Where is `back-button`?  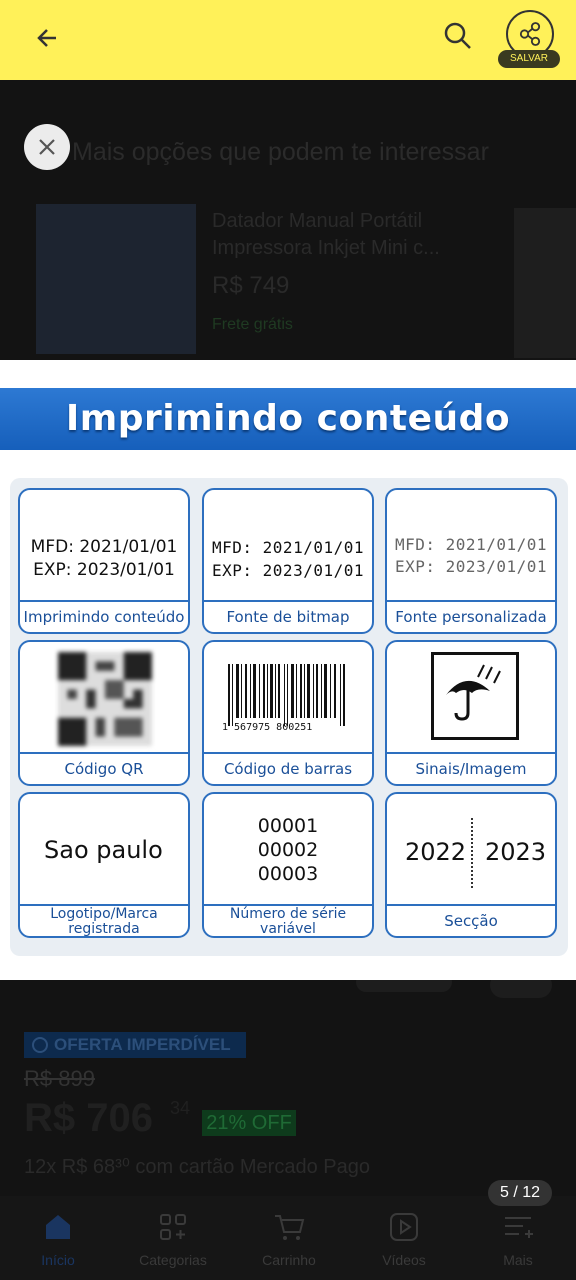
back-button is located at coordinates (48, 38).